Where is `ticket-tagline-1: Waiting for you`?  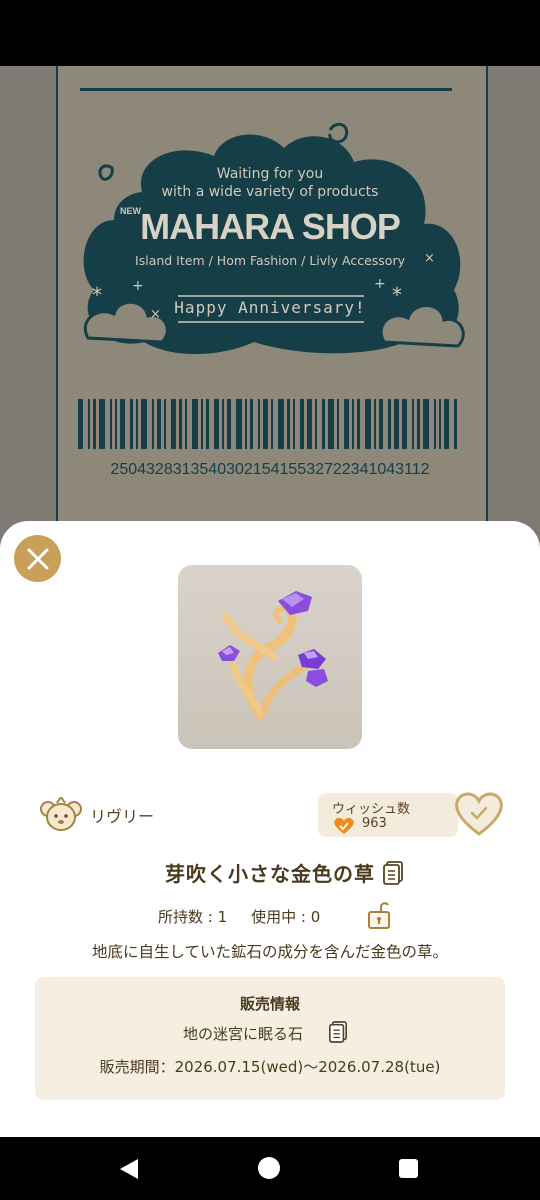 ticket-tagline-1: Waiting for you is located at coordinates (270, 174).